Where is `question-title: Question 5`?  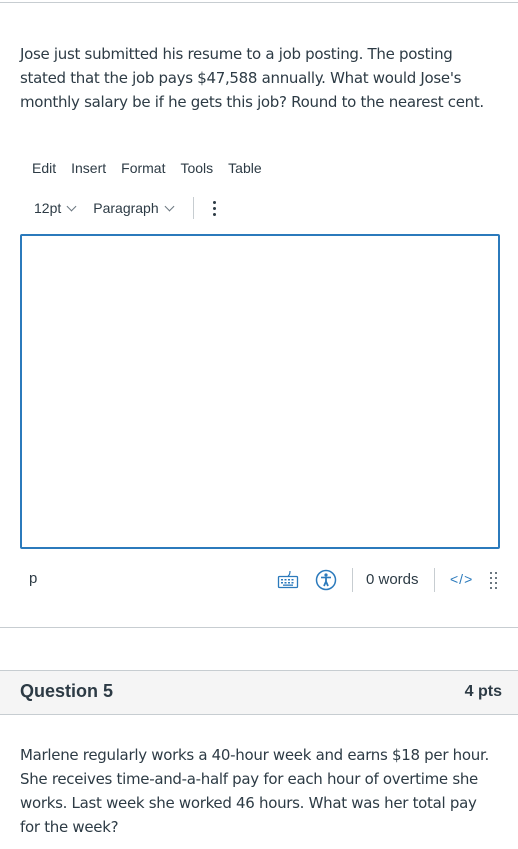 question-title: Question 5 is located at coordinates (67, 691).